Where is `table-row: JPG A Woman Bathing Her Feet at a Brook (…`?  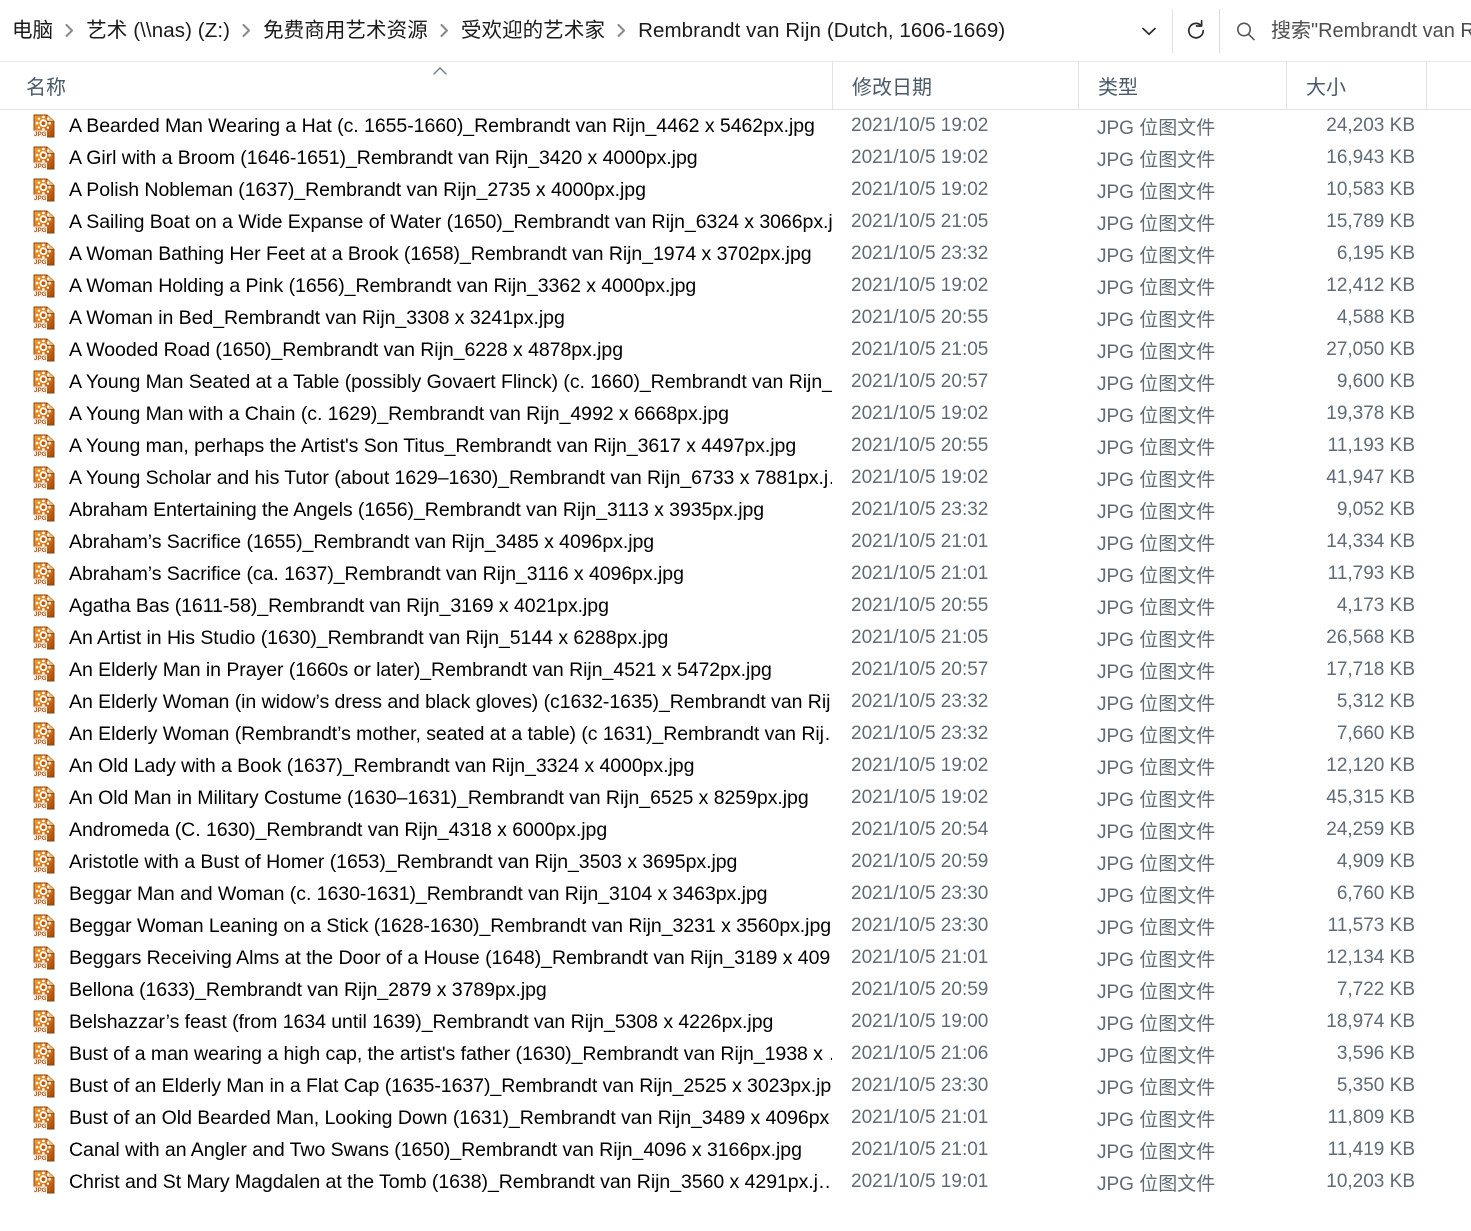
table-row: JPG A Woman Bathing Her Feet at a Brook (… is located at coordinates (735, 254).